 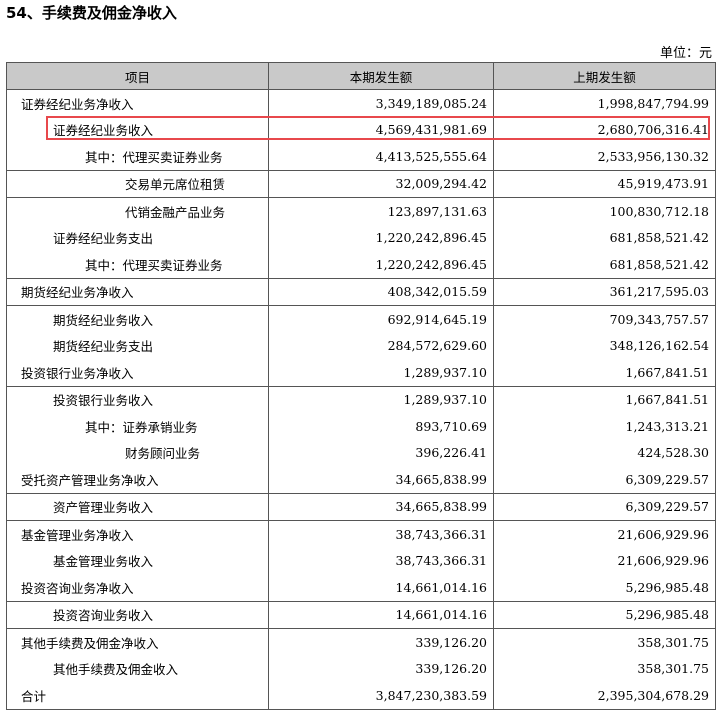 I want to click on table-row: 代销金融产品业务 123,897,131.63 100,830,712.18, so click(x=361, y=211).